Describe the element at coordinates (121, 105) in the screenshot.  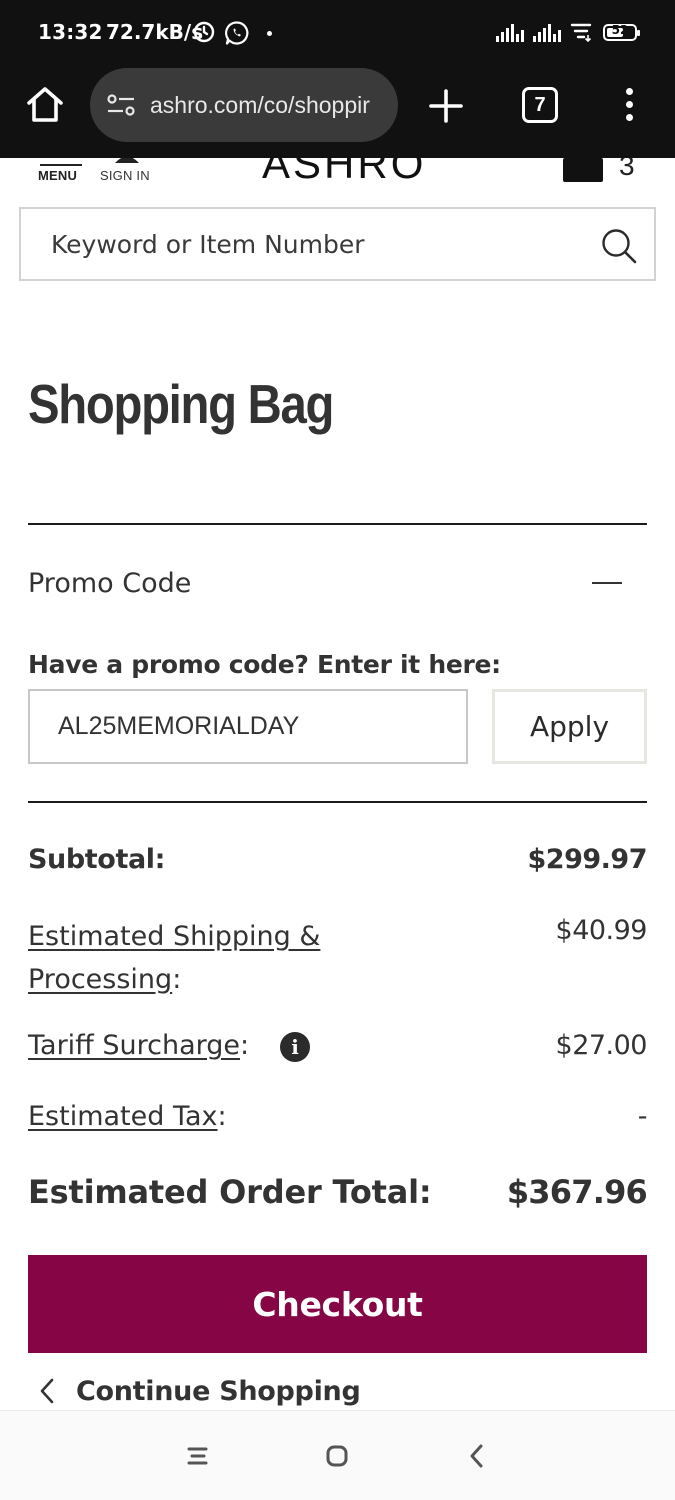
I see `site-settings-icon` at that location.